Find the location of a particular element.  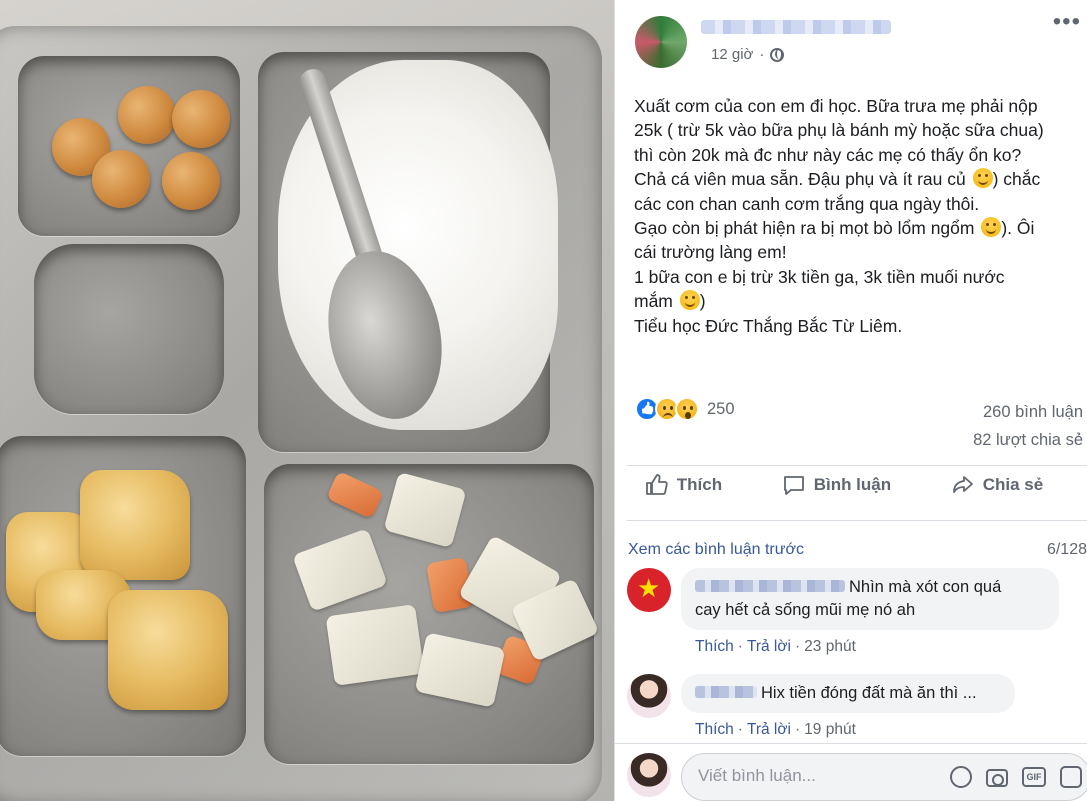

post-meta: 12 giờ · is located at coordinates (748, 54).